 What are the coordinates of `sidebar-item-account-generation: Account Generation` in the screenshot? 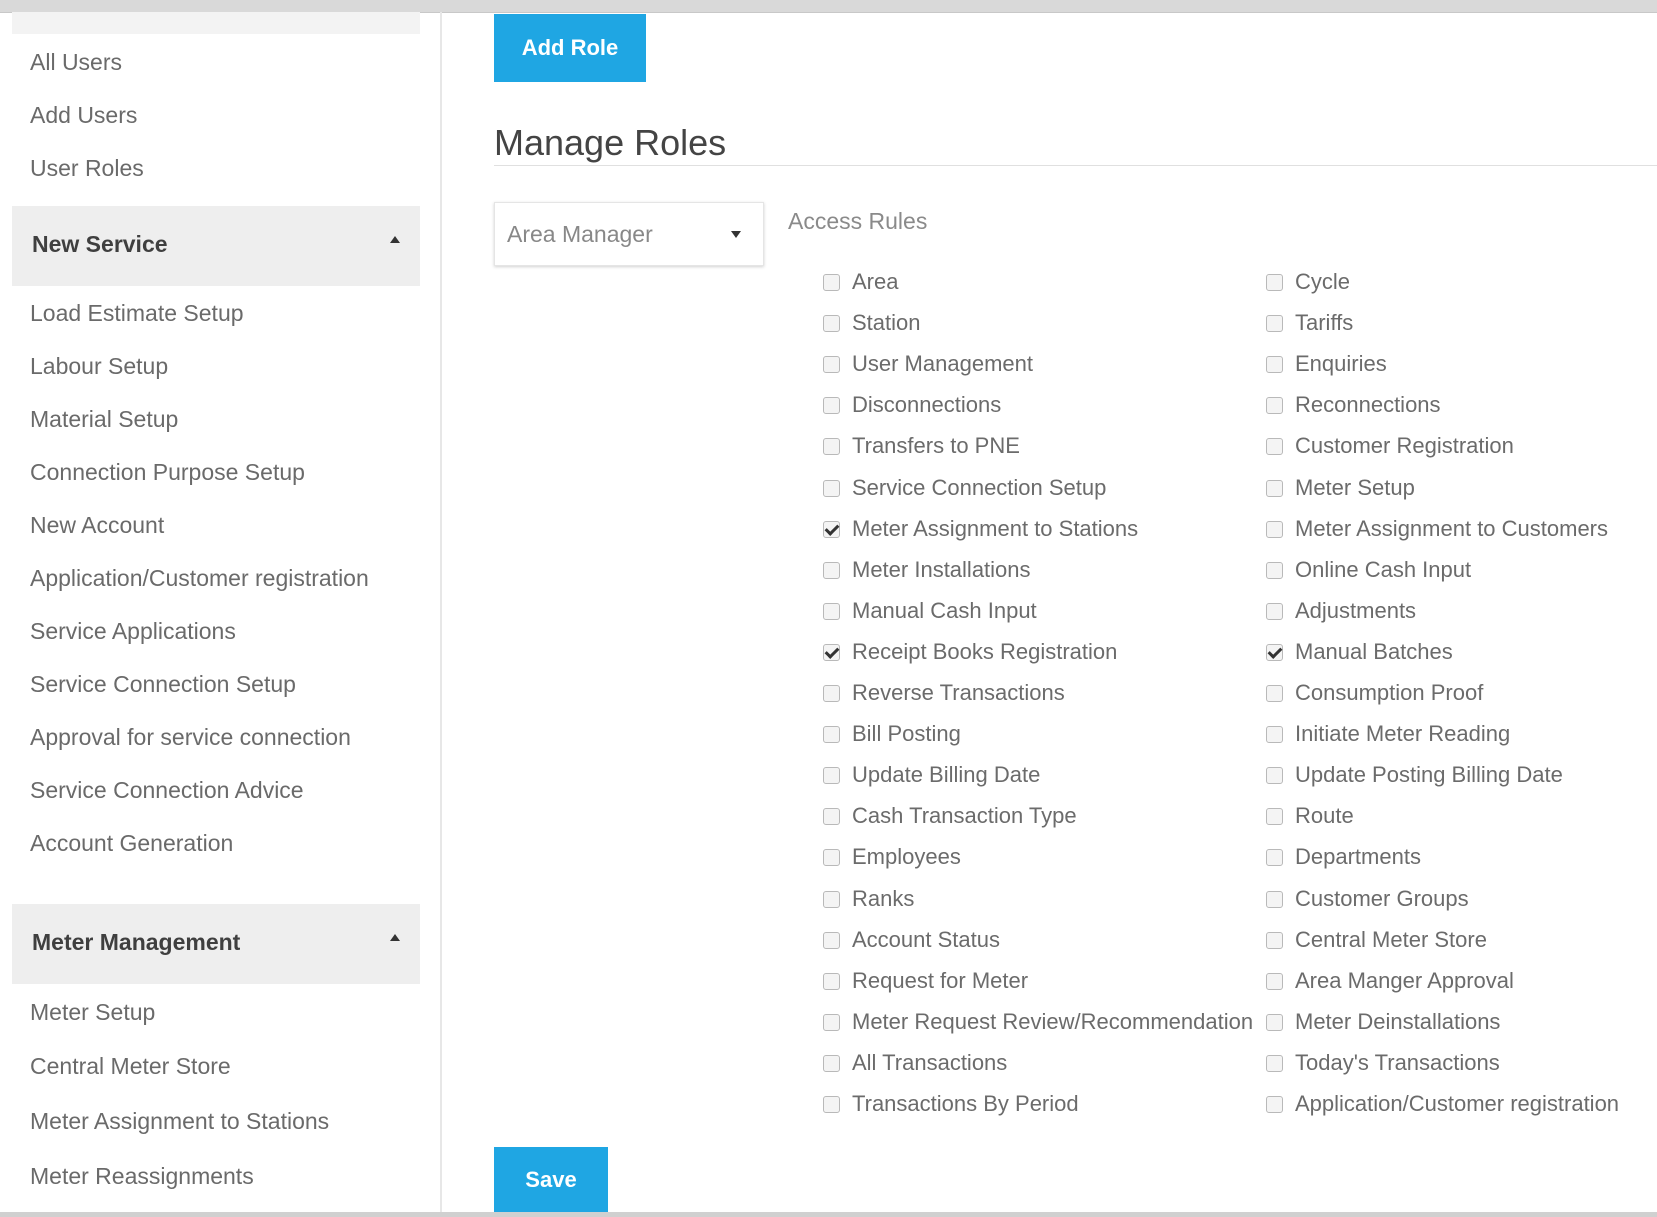 It's located at (131, 843).